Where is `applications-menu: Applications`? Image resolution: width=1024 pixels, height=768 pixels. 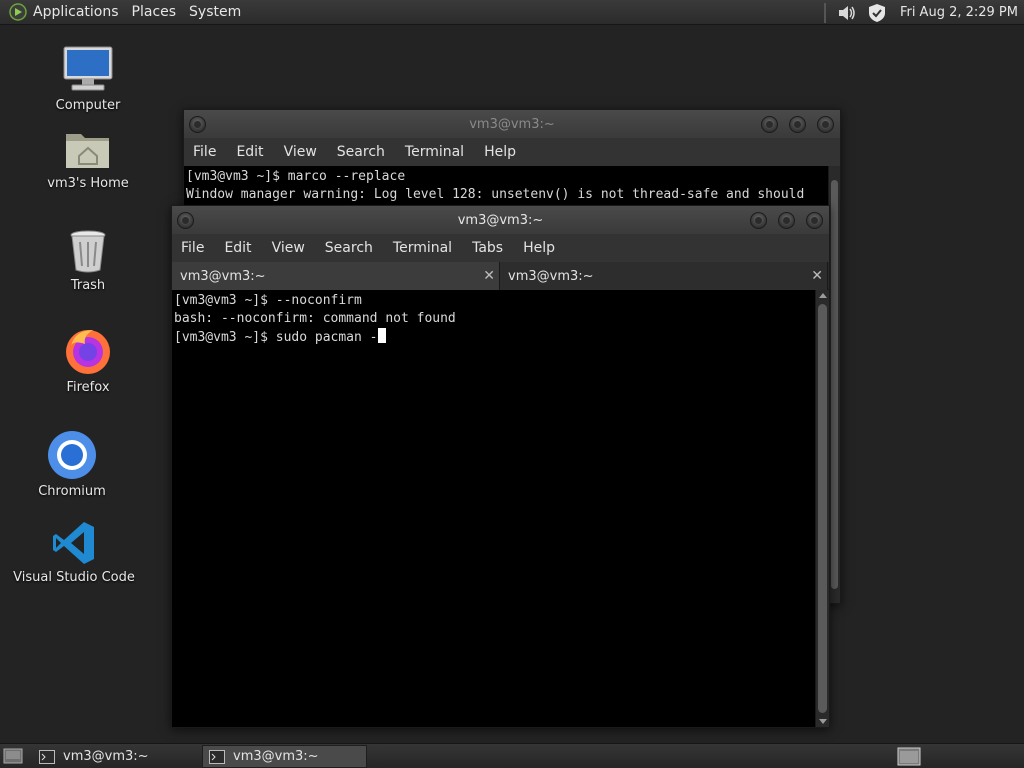
applications-menu: Applications is located at coordinates (76, 12).